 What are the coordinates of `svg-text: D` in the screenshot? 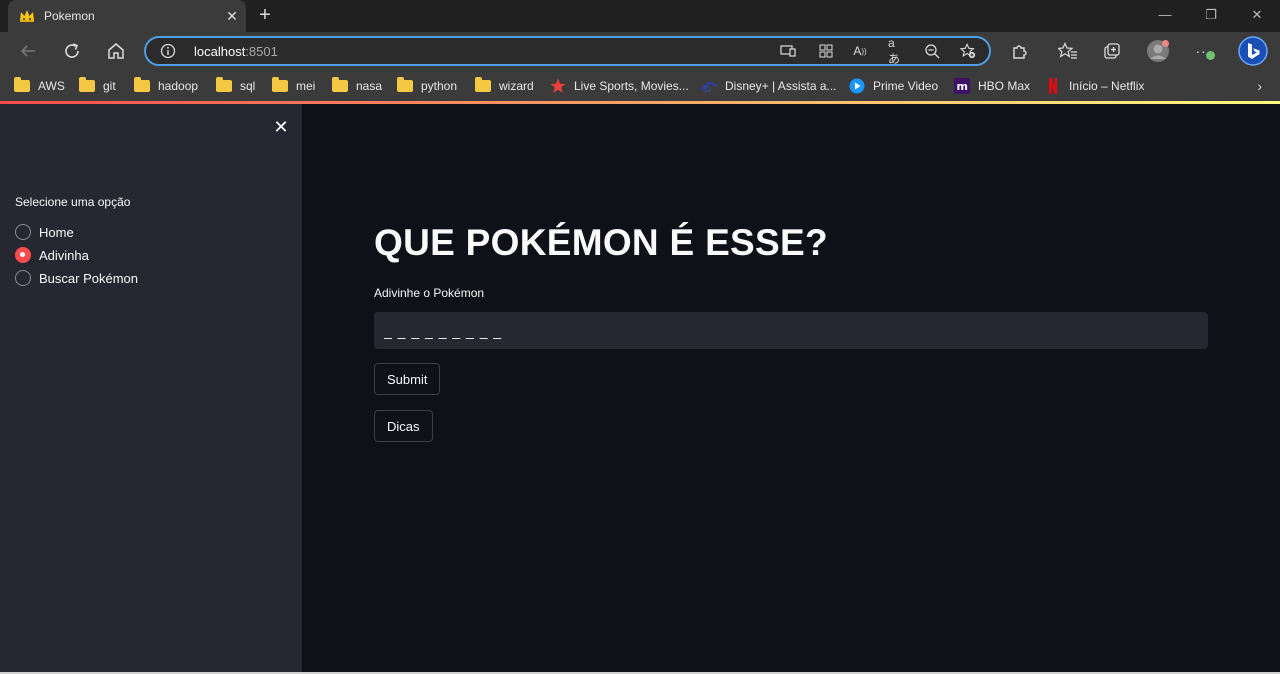 It's located at (707, 89).